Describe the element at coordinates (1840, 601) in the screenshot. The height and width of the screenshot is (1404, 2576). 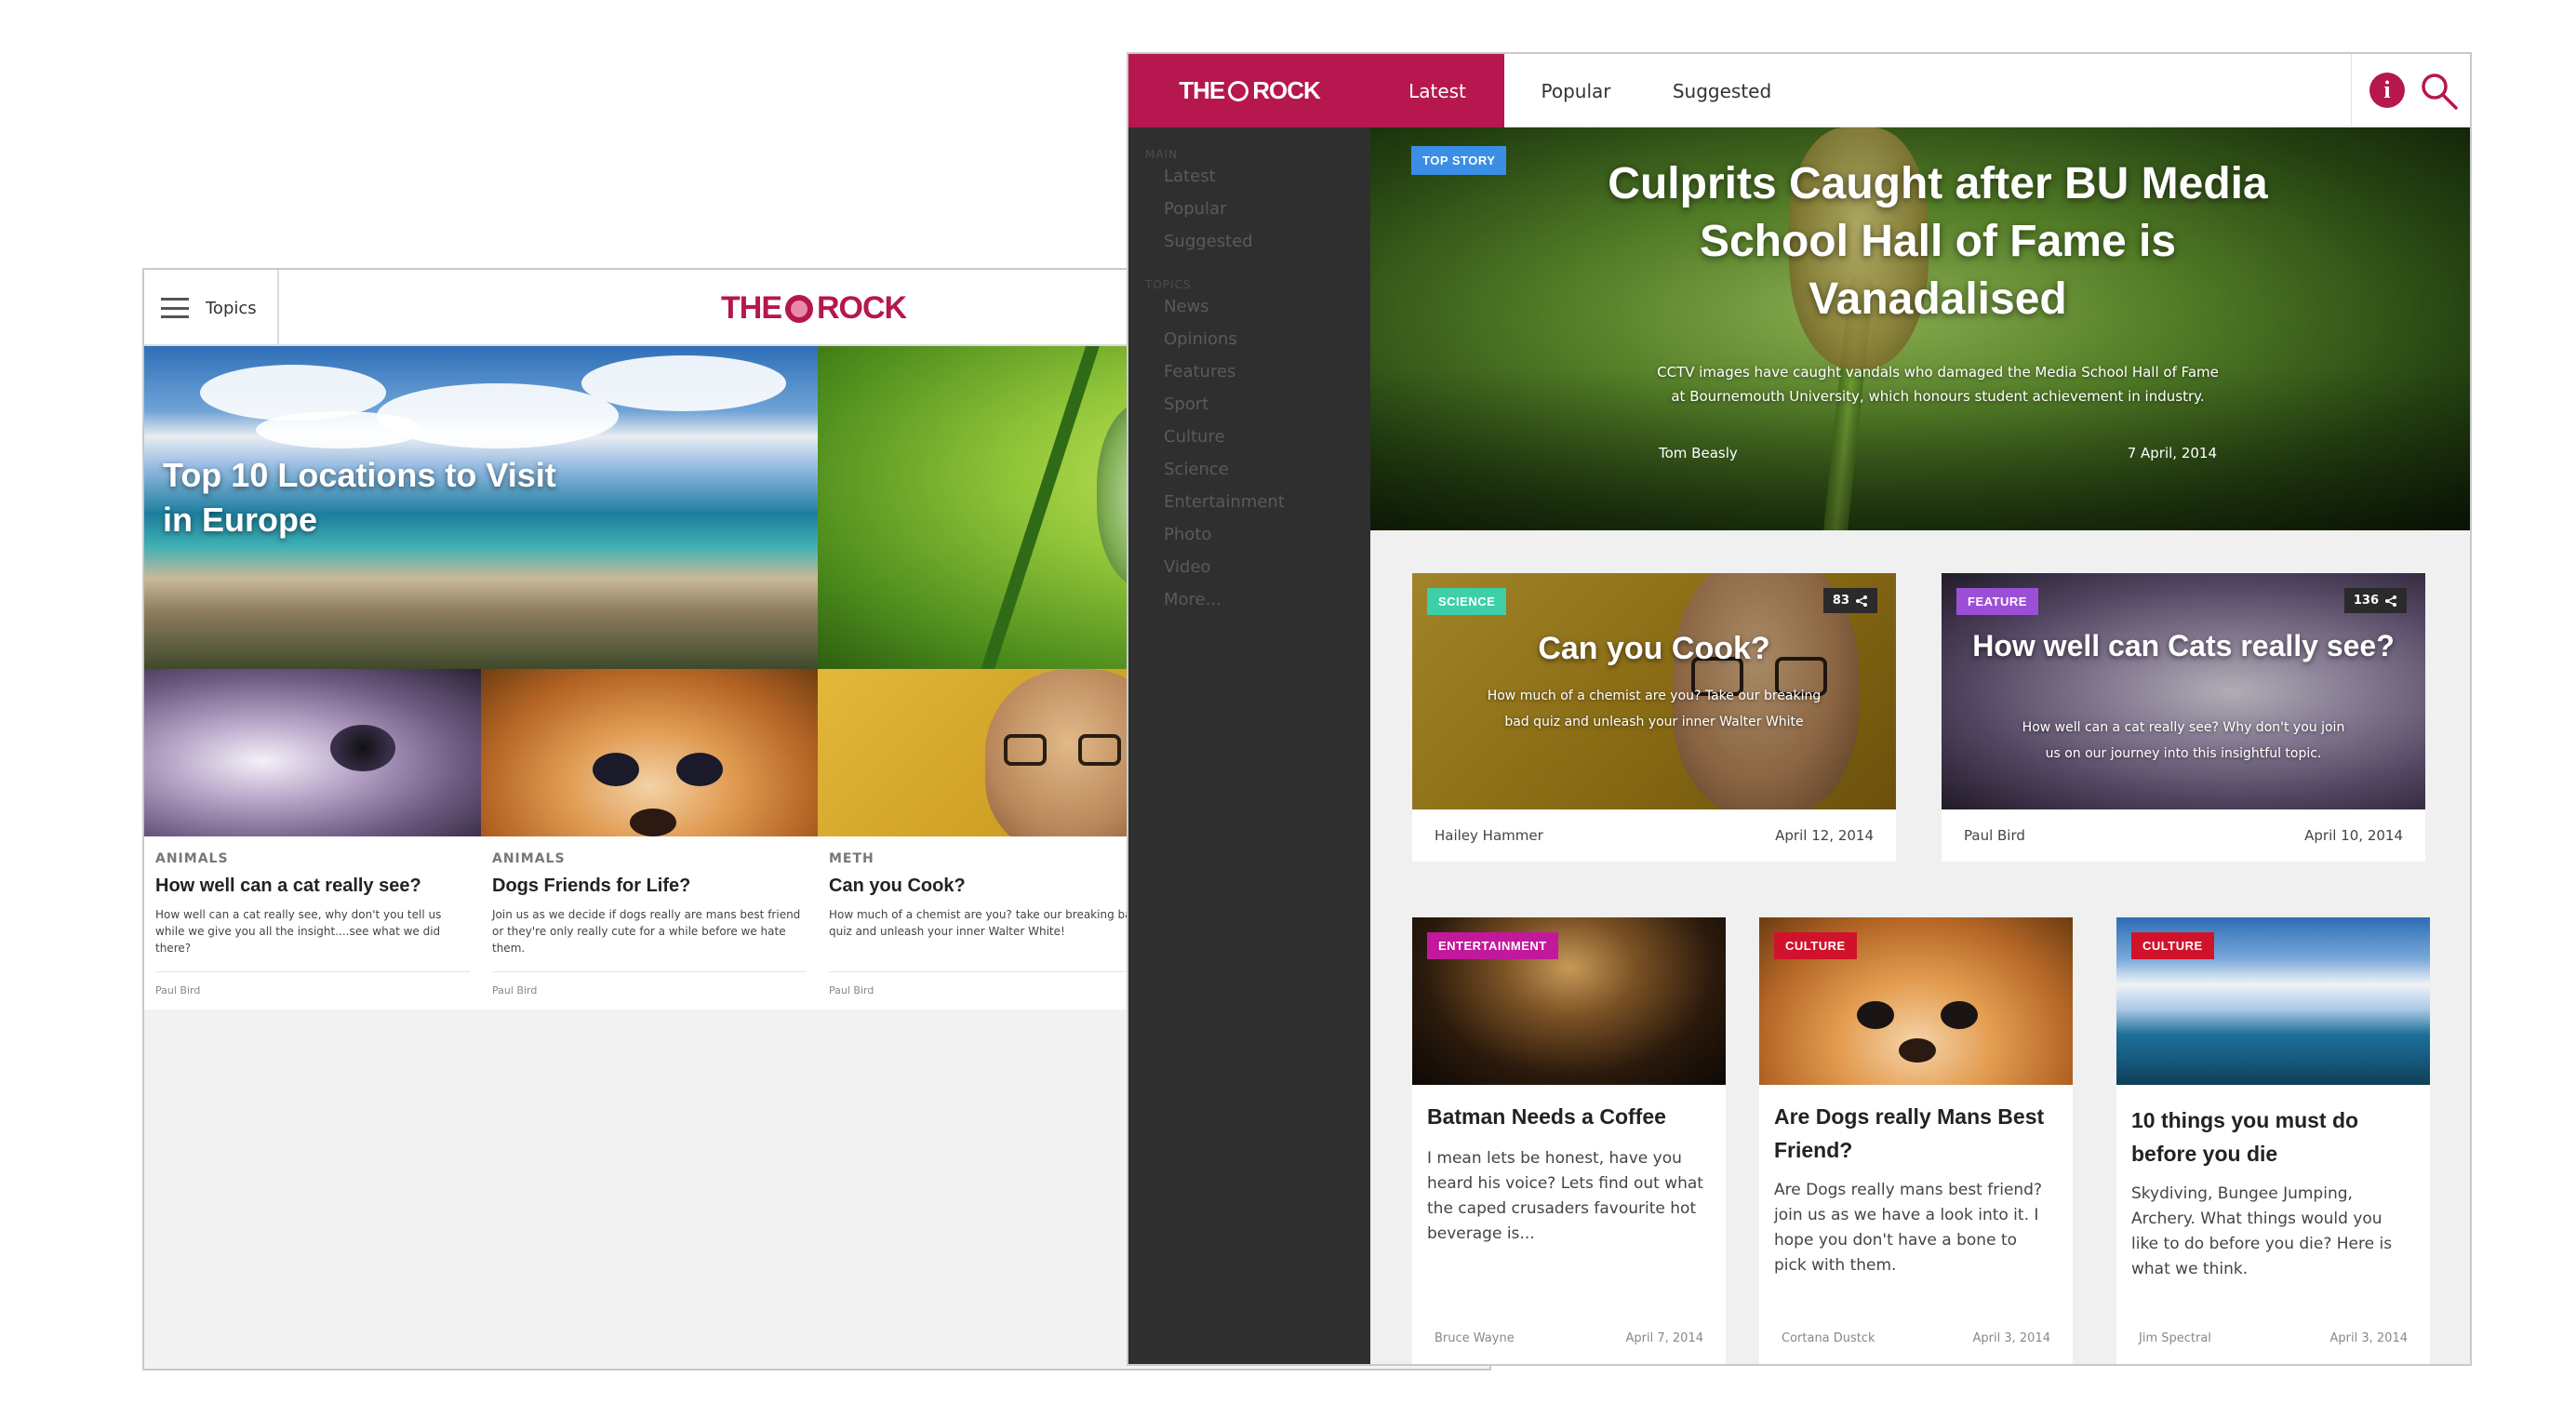
I see `share-count-value: 83` at that location.